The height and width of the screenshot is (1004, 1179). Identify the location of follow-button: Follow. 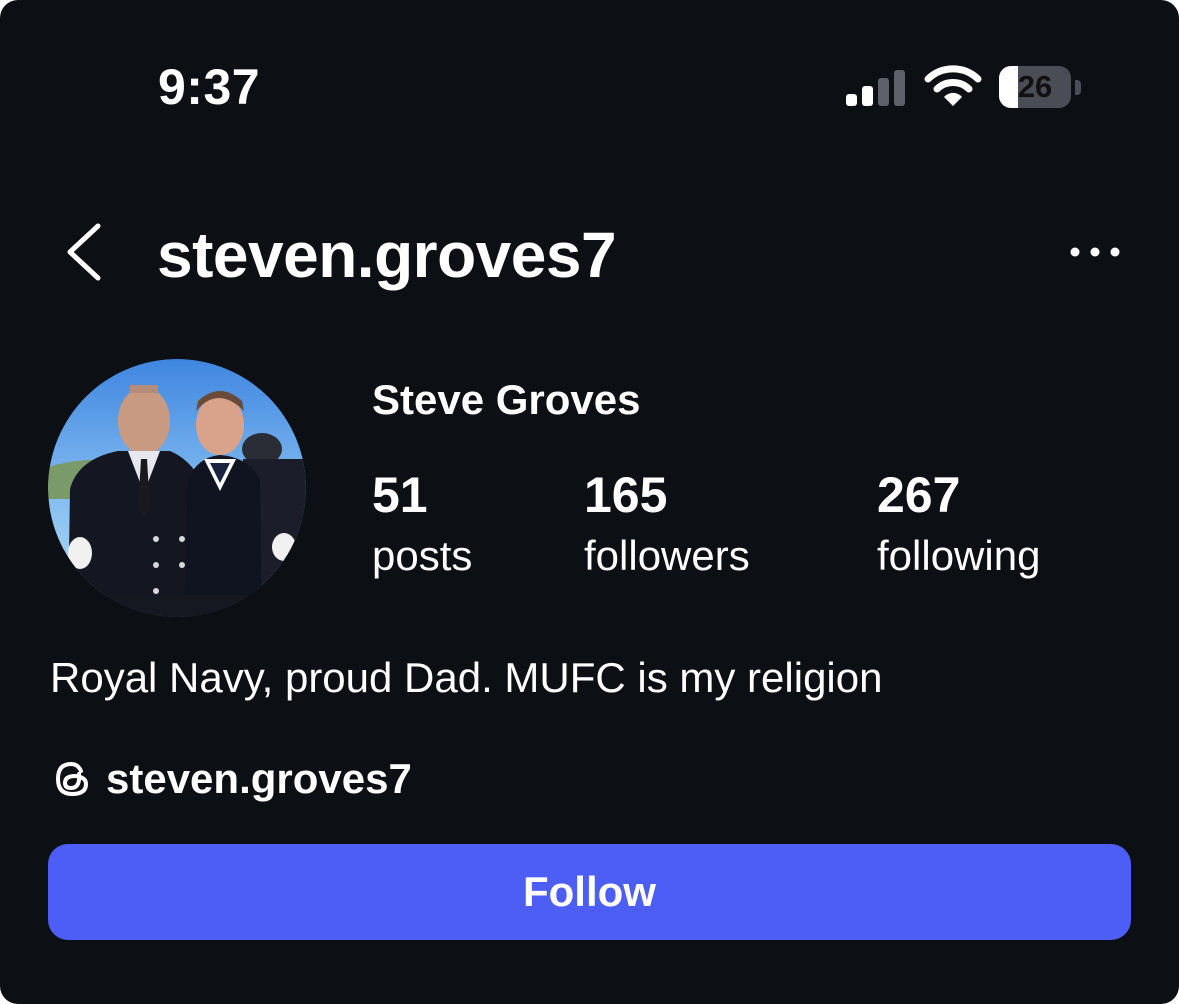
(589, 892).